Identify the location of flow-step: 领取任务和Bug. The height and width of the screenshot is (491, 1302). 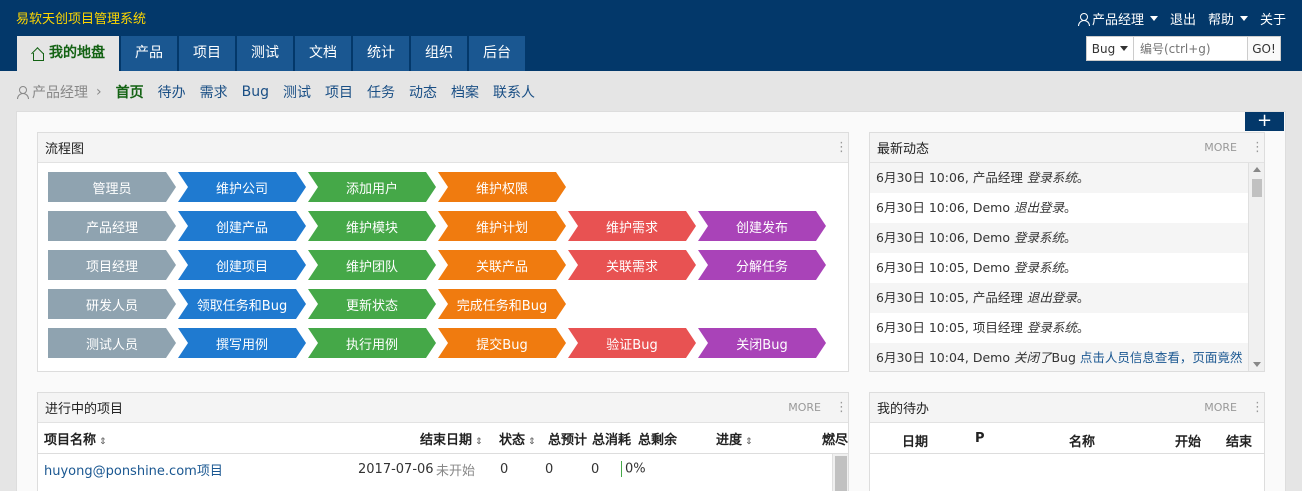
(242, 304).